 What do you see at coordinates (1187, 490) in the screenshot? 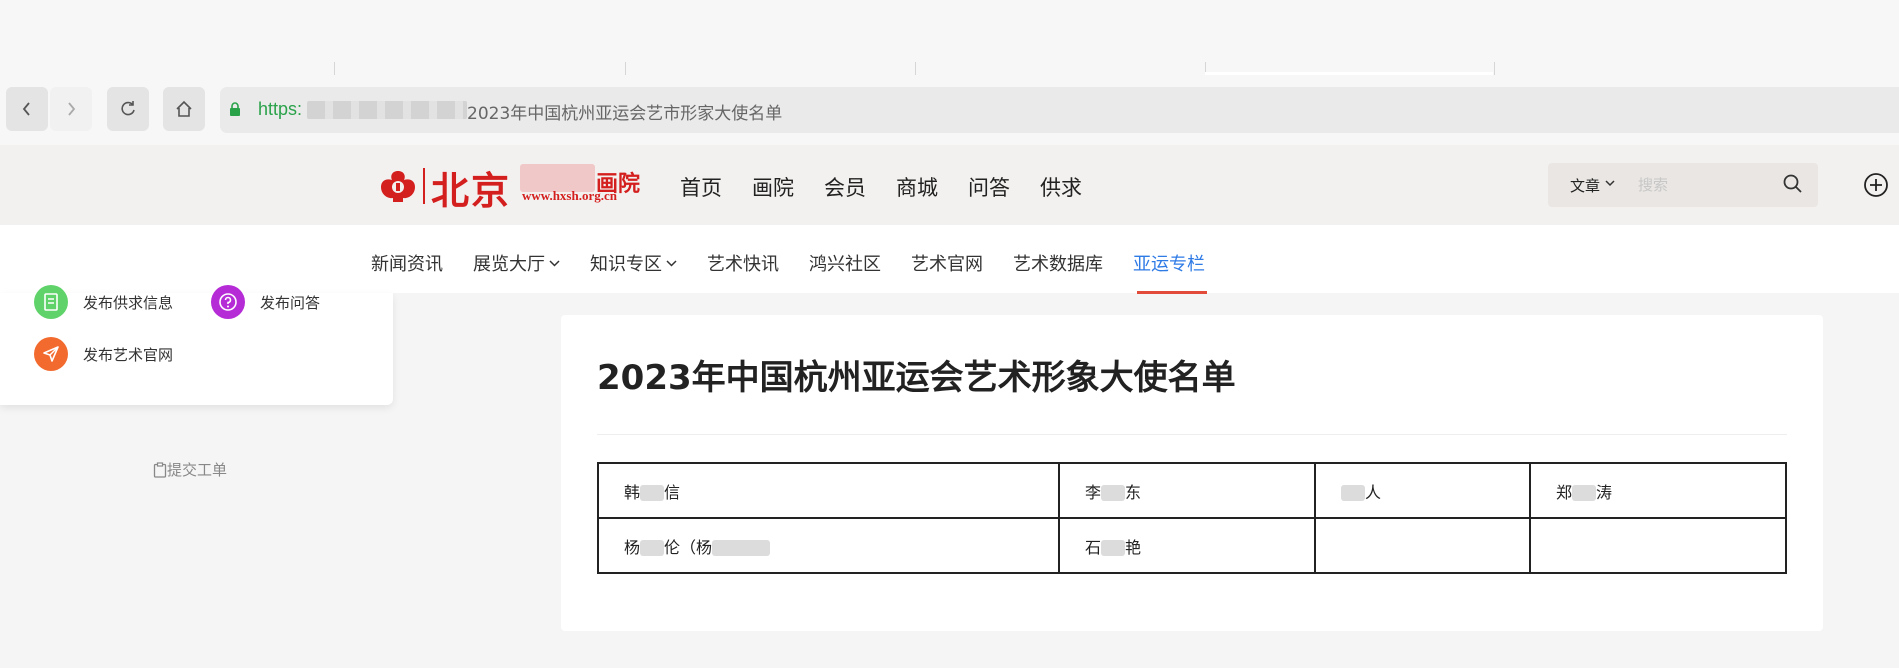
I see `table-cell: 李东` at bounding box center [1187, 490].